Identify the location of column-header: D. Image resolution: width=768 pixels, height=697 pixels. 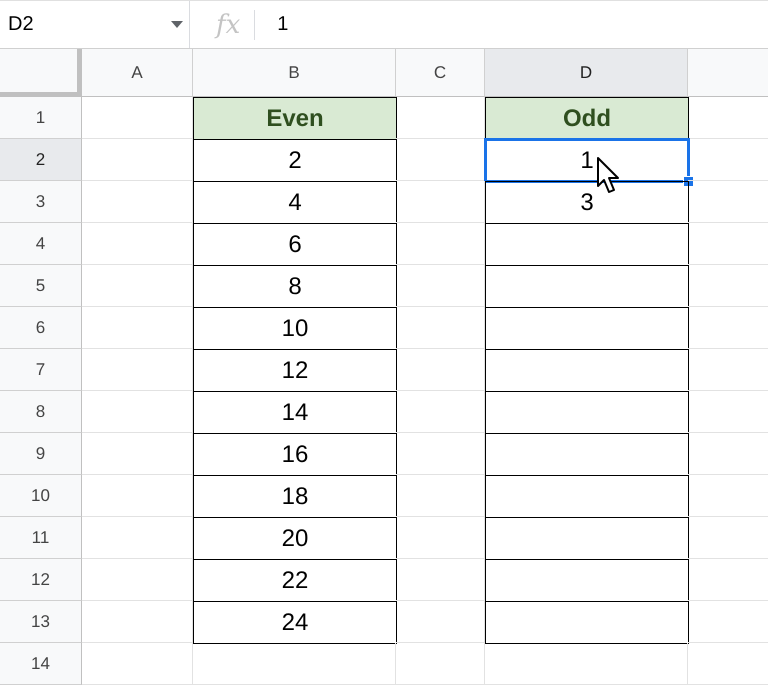
(586, 73).